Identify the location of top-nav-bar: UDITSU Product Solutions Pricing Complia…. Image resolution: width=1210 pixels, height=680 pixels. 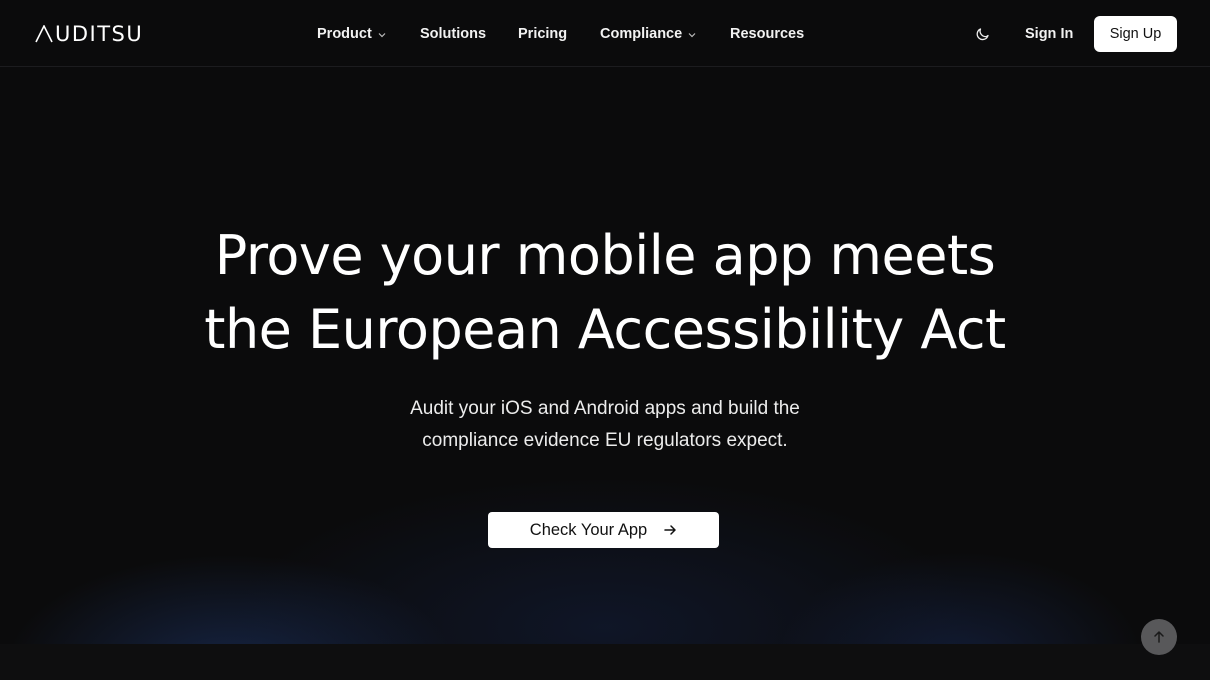
(605, 33).